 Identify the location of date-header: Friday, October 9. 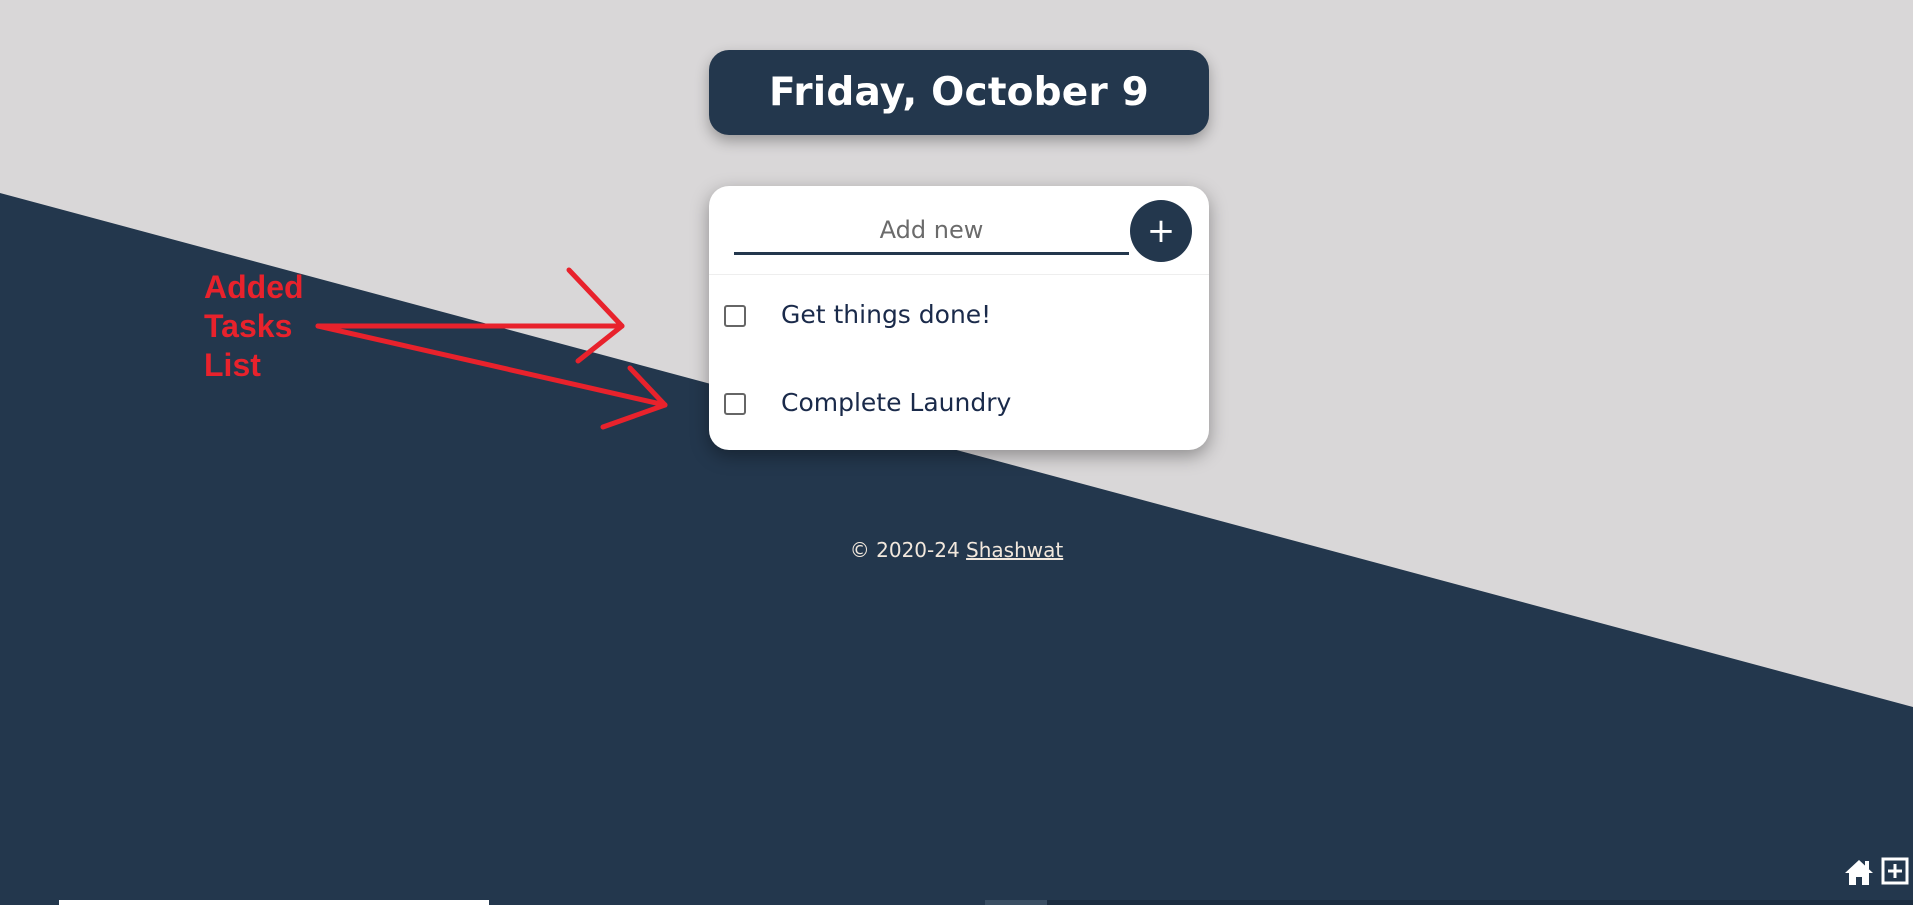
(959, 92).